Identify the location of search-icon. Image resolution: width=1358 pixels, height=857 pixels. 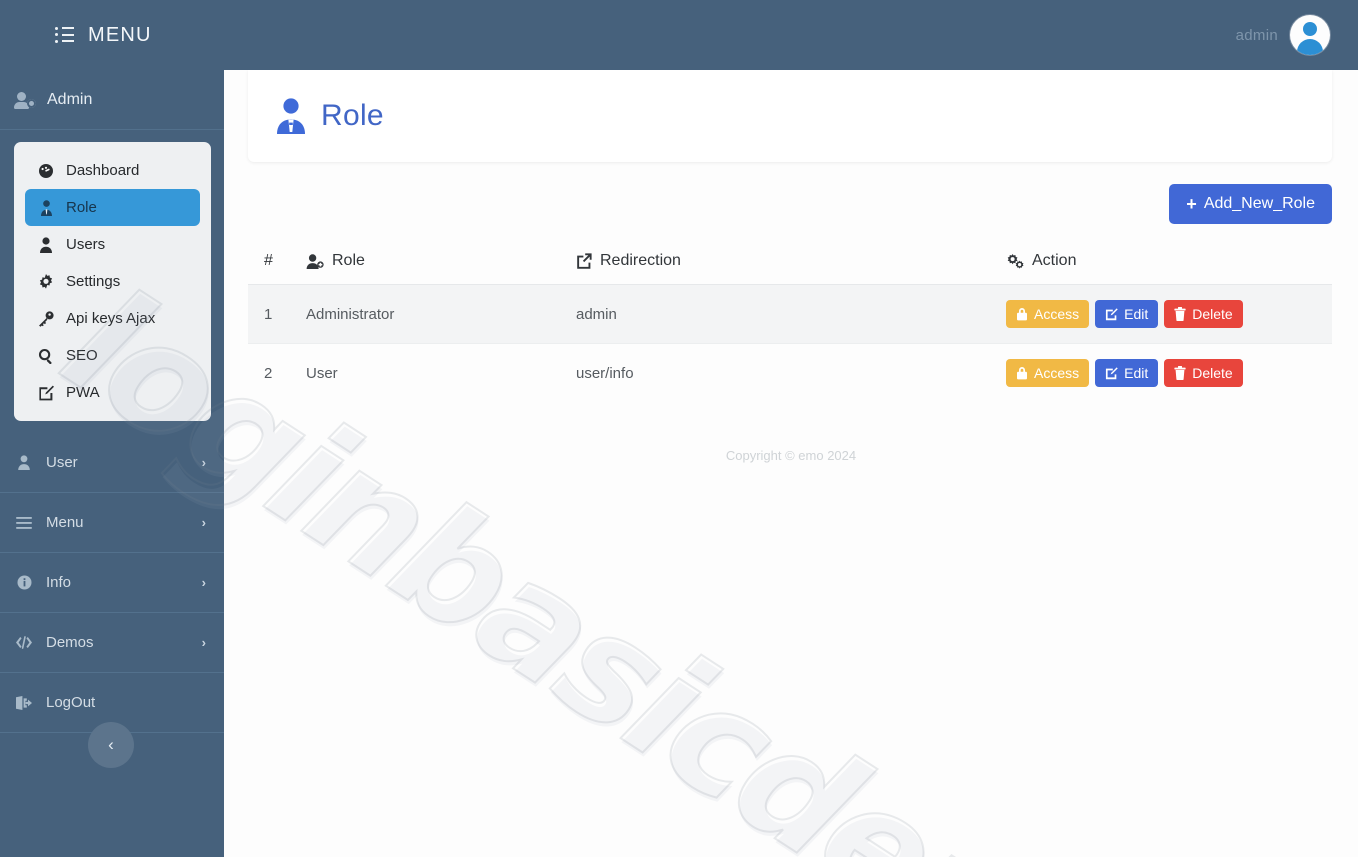
(46, 356).